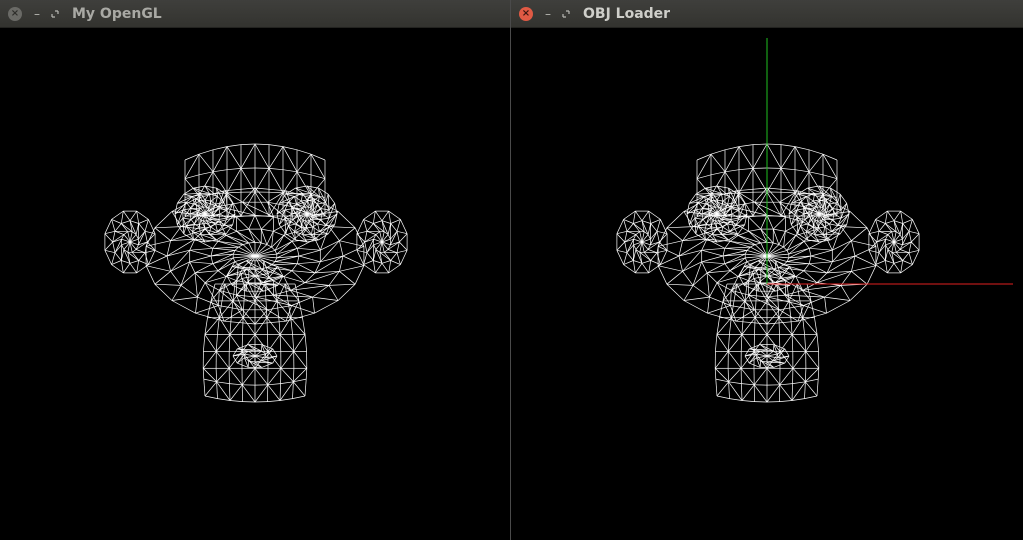  What do you see at coordinates (767, 14) in the screenshot?
I see `titlebar: × – OBJ Loader` at bounding box center [767, 14].